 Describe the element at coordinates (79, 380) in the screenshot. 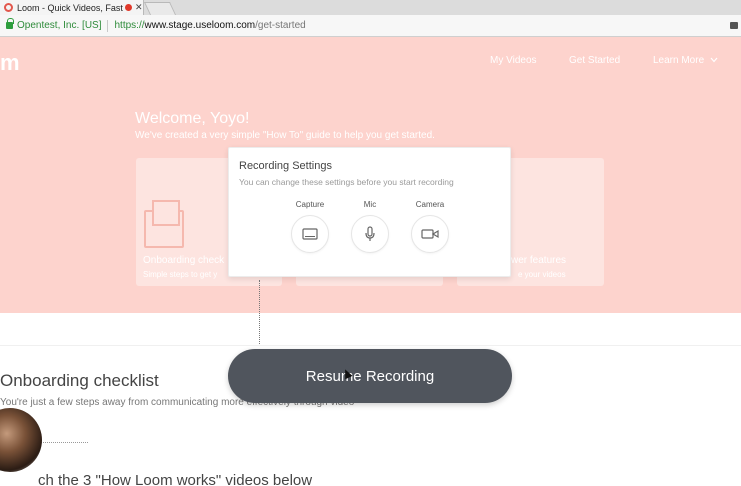

I see `checklist-heading: Onboarding checklist` at that location.